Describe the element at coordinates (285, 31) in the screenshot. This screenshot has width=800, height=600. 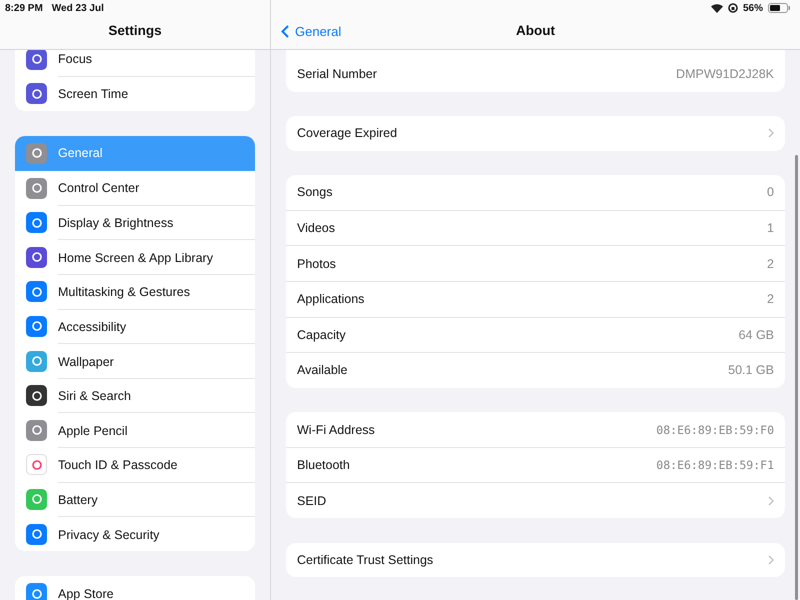
I see `back-chevron-icon` at that location.